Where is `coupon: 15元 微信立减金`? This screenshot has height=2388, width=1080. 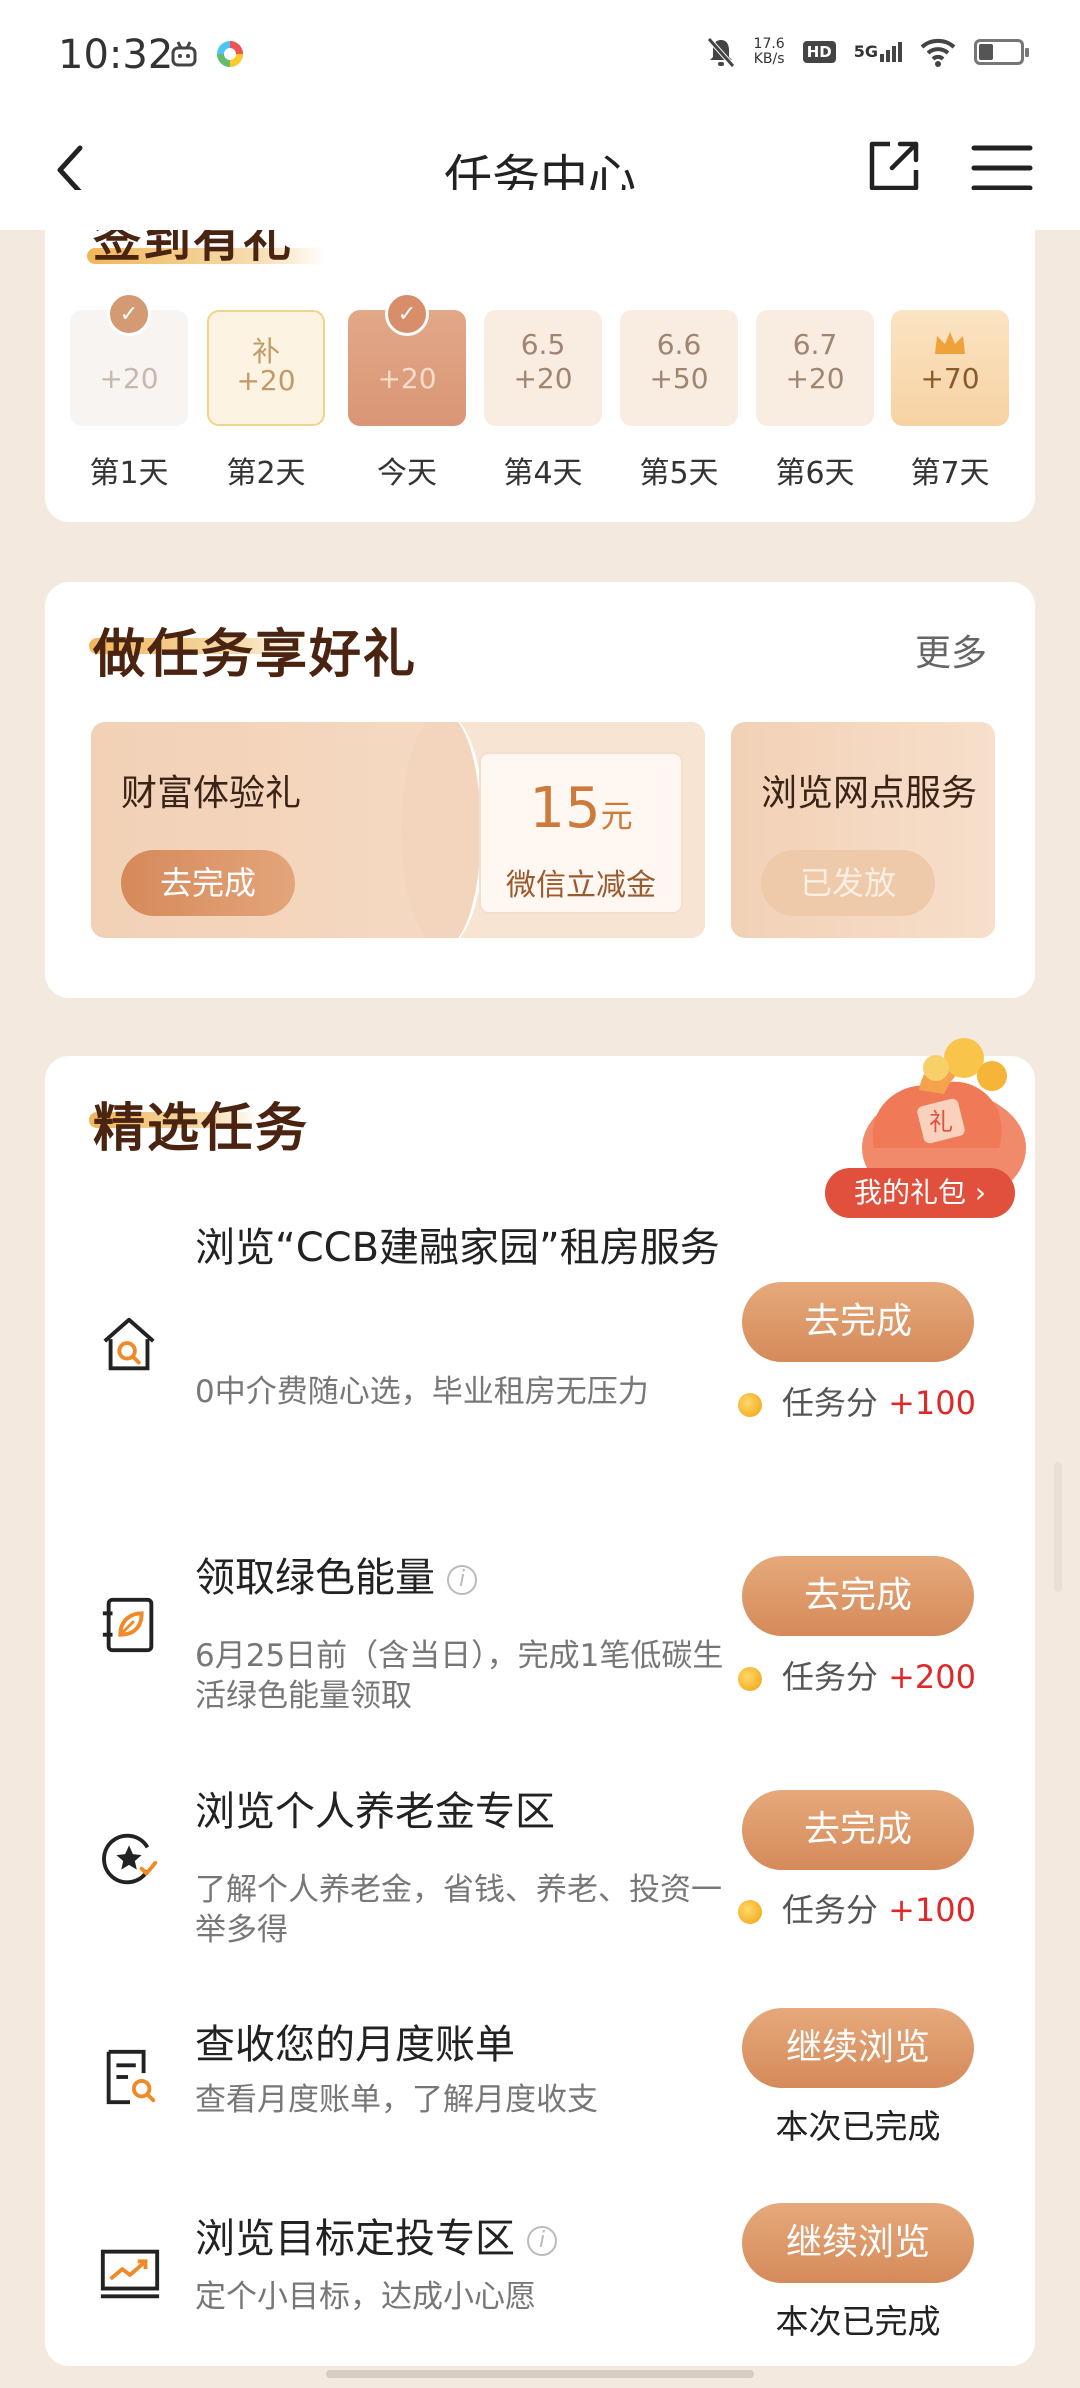
coupon: 15元 微信立减金 is located at coordinates (553, 830).